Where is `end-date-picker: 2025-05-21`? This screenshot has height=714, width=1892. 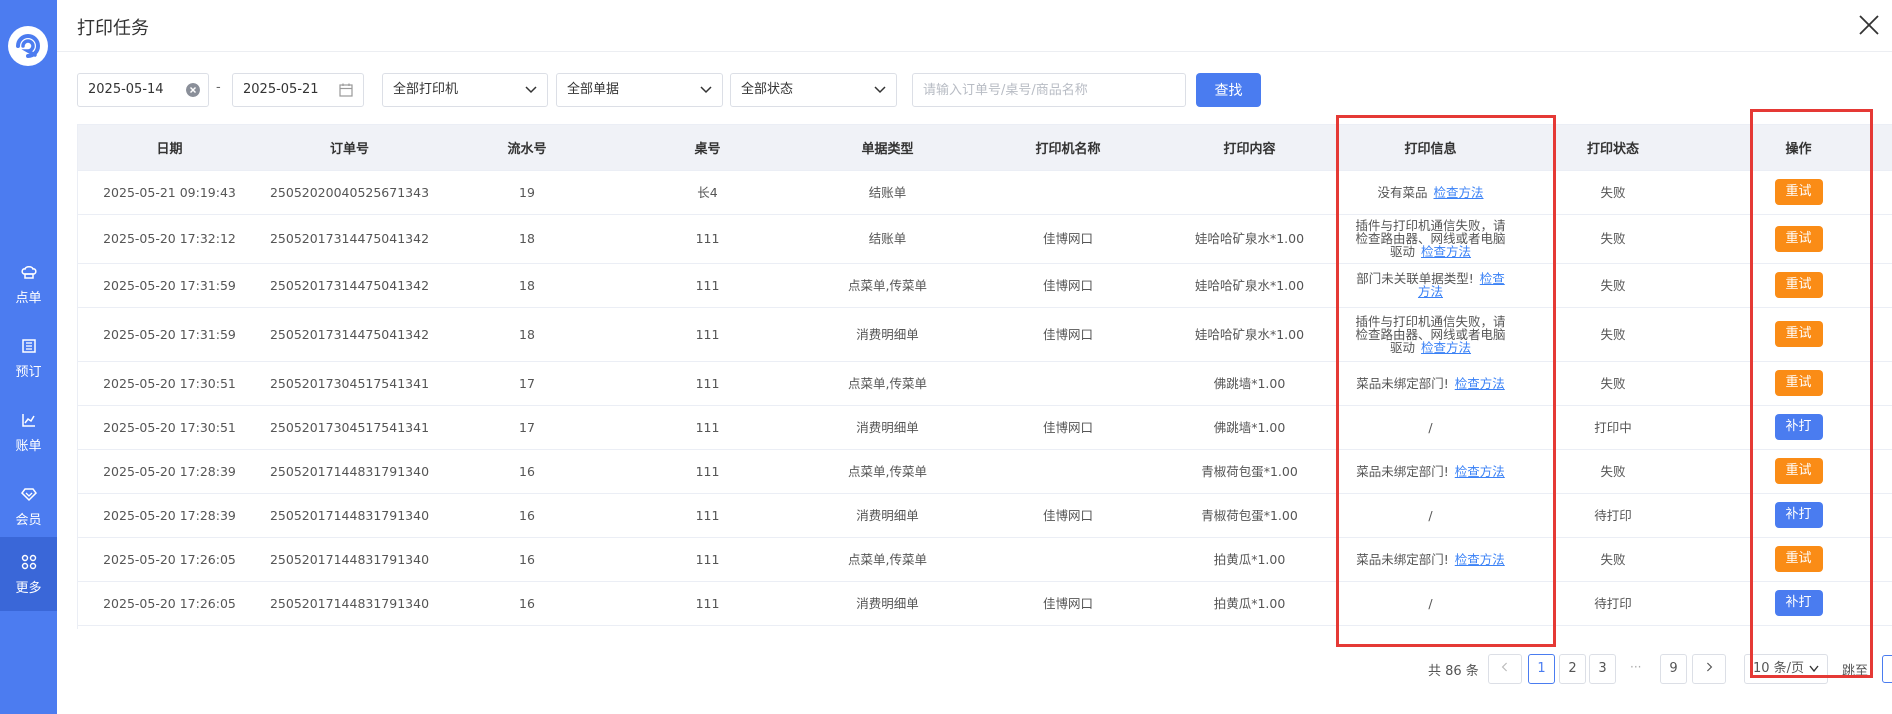
end-date-picker: 2025-05-21 is located at coordinates (298, 90).